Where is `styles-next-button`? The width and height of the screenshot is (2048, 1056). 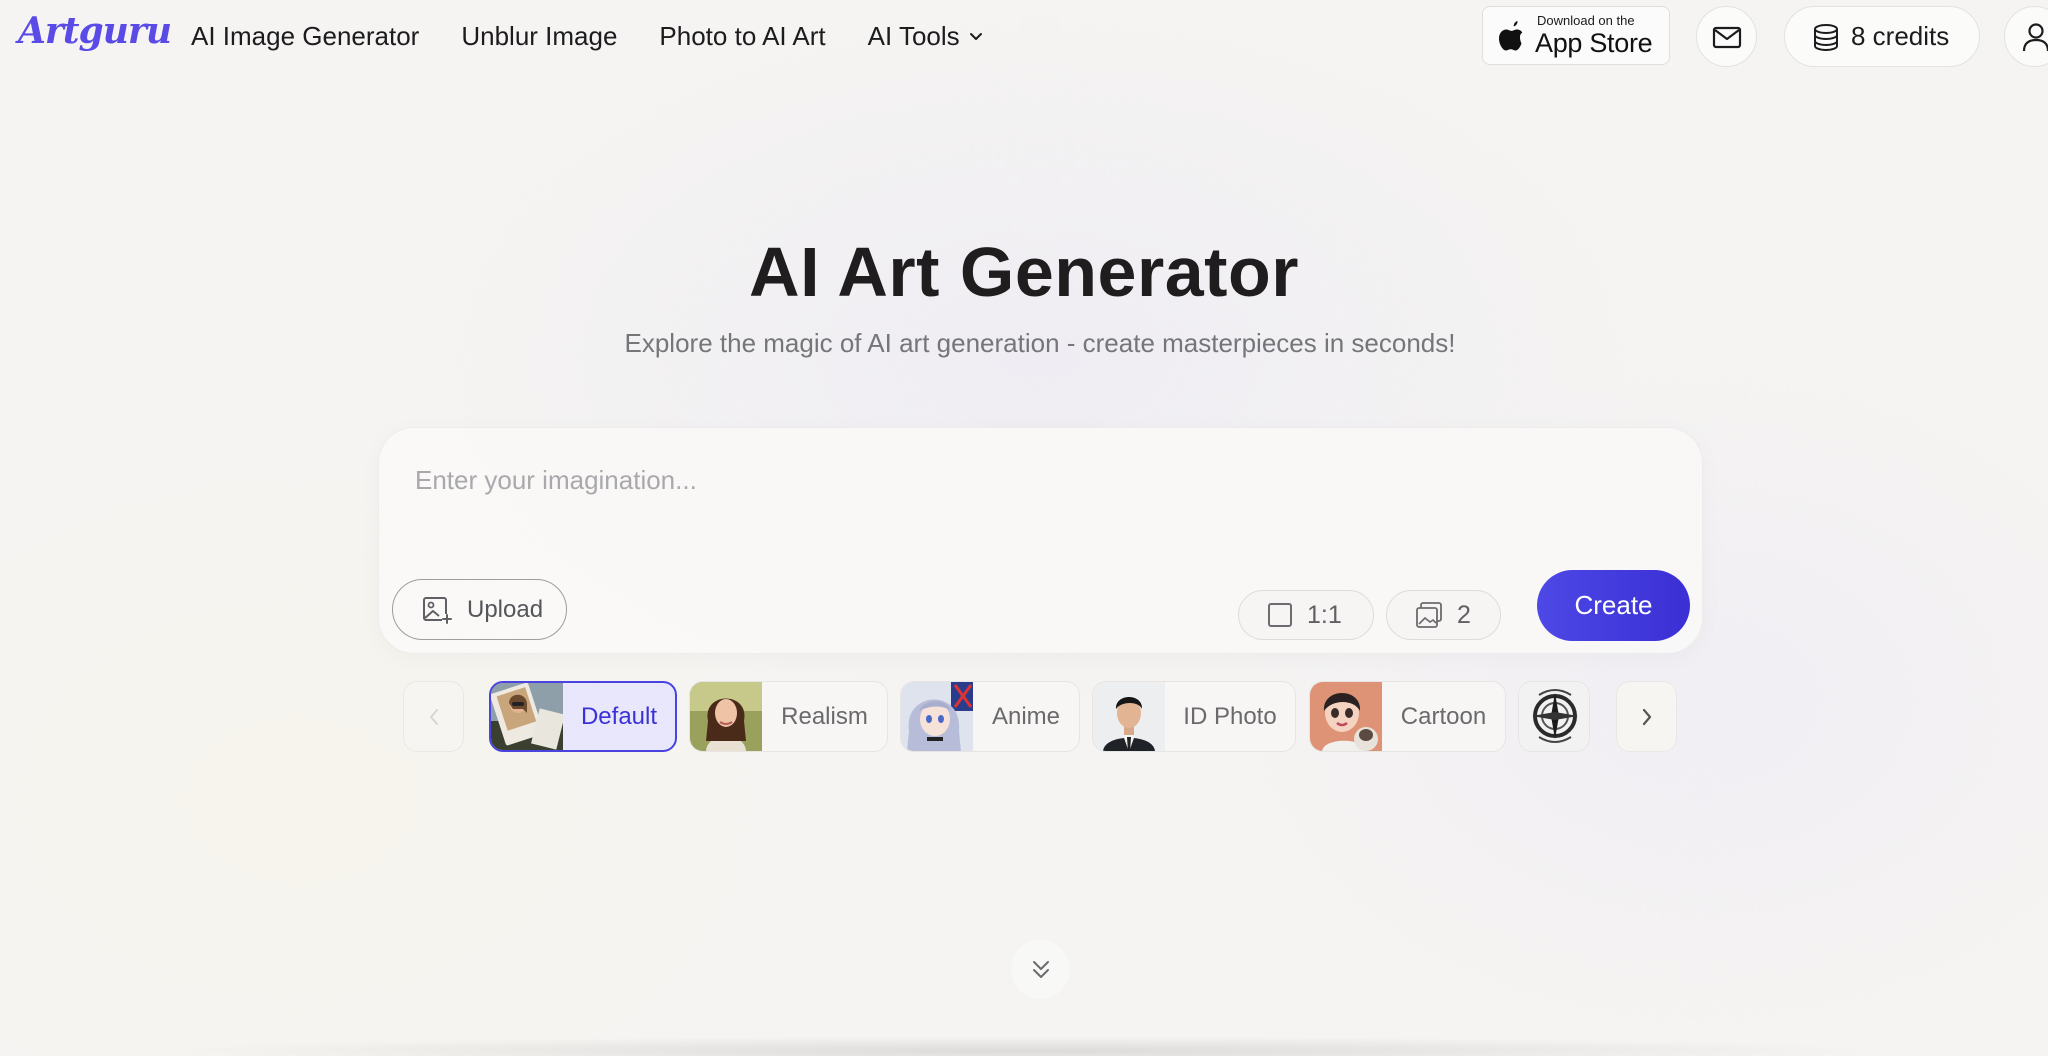 styles-next-button is located at coordinates (1646, 716).